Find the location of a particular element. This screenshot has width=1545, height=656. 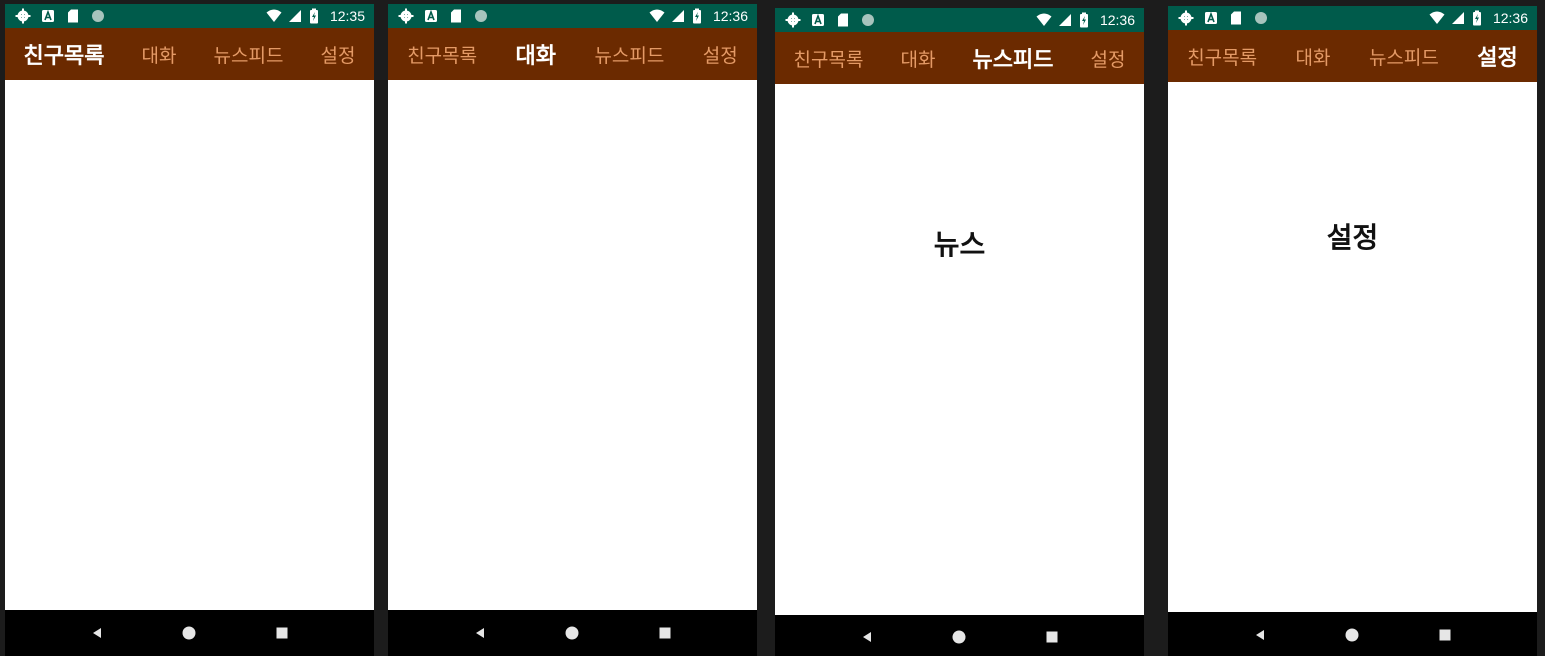

system-status: 12:35 is located at coordinates (315, 16).